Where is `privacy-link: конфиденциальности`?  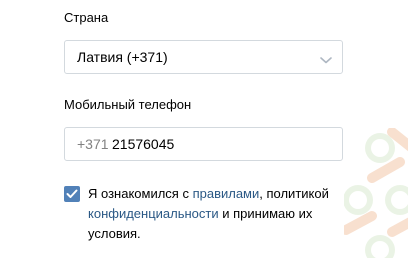 privacy-link: конфиденциальности is located at coordinates (153, 213).